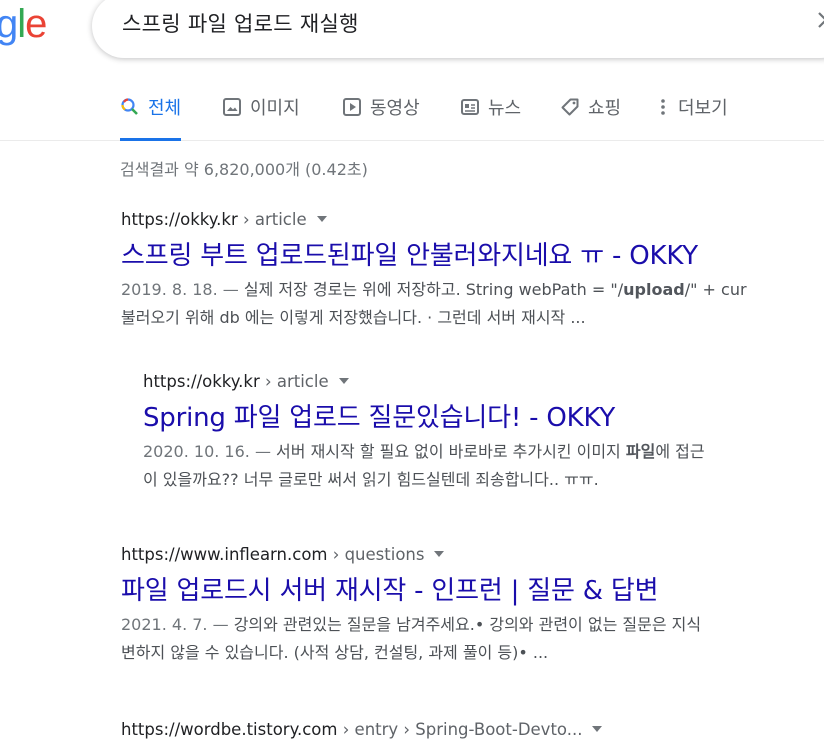 This screenshot has width=824, height=739. Describe the element at coordinates (244, 169) in the screenshot. I see `result-stats: 검색결과 약 6,820,000개 (0.42초)` at that location.